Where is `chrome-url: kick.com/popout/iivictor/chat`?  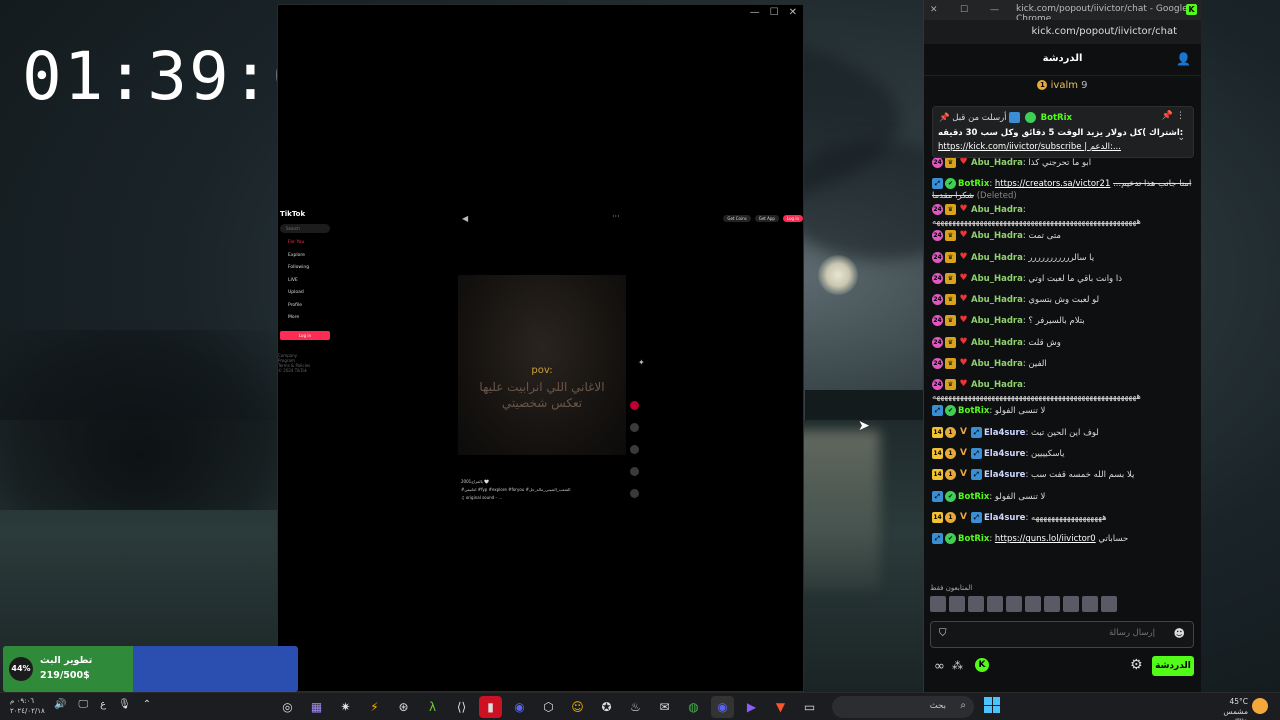 chrome-url: kick.com/popout/iivictor/chat is located at coordinates (1104, 31).